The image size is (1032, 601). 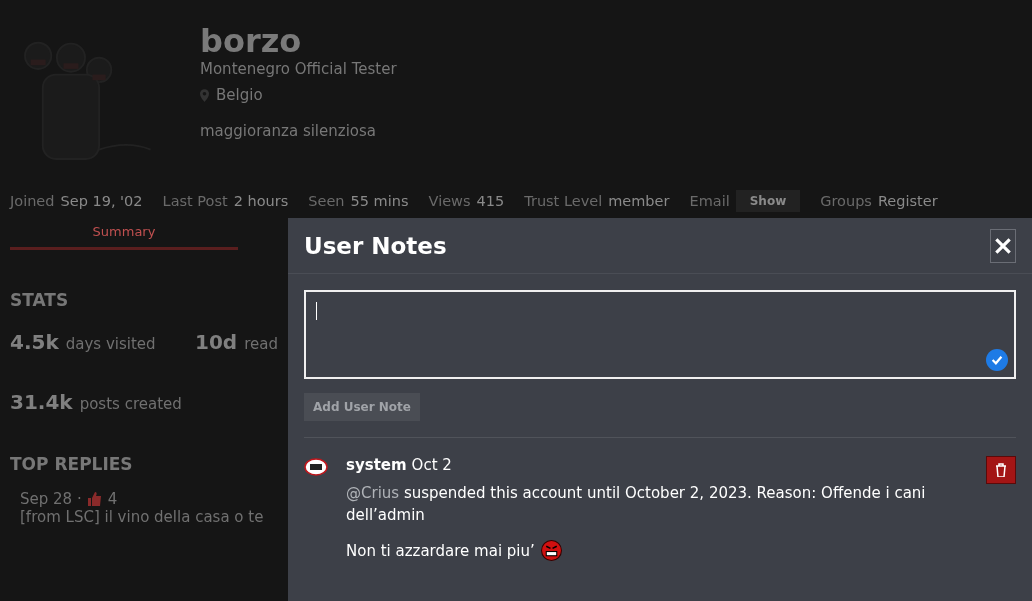 What do you see at coordinates (110, 344) in the screenshot?
I see `stat-label: days visited` at bounding box center [110, 344].